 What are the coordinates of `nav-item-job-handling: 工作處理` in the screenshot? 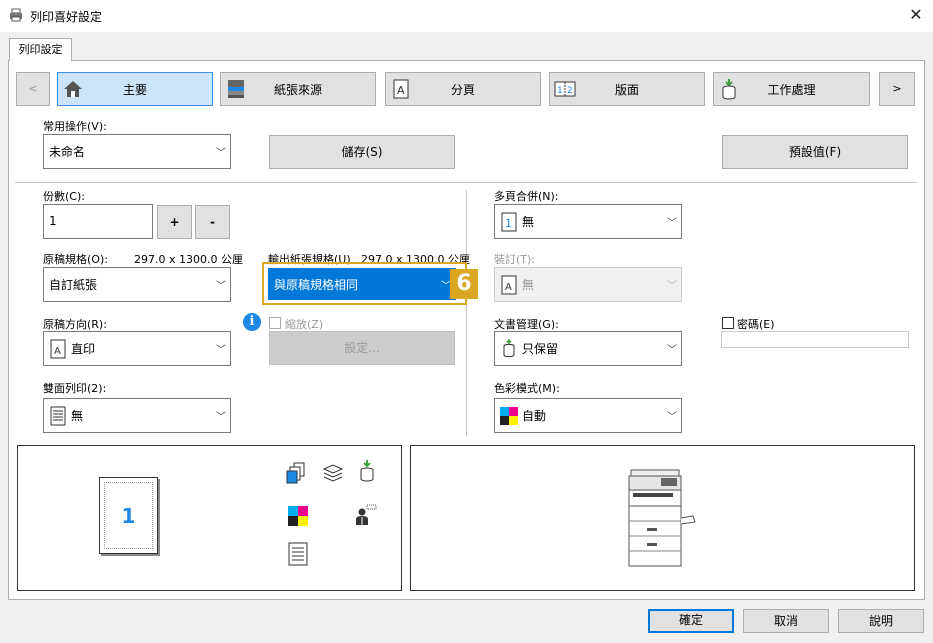 It's located at (791, 89).